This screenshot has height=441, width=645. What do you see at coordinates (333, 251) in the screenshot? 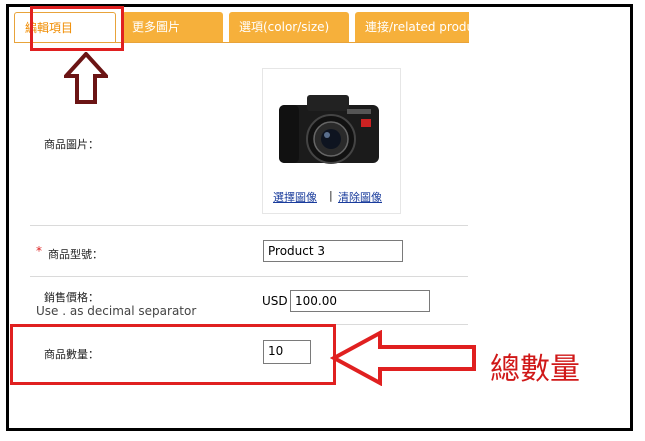
I see `model-input: Product 3` at bounding box center [333, 251].